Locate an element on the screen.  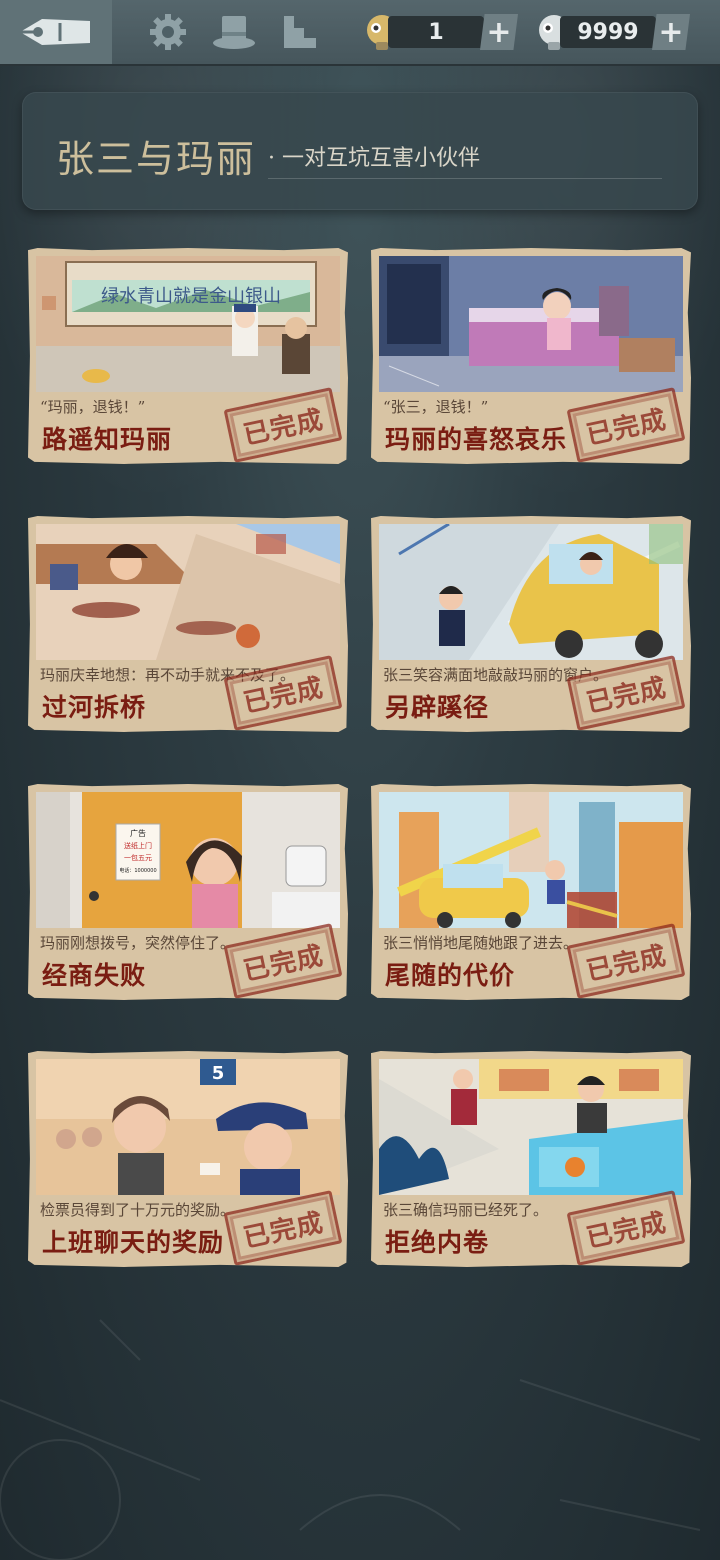
progress-button is located at coordinates (300, 32).